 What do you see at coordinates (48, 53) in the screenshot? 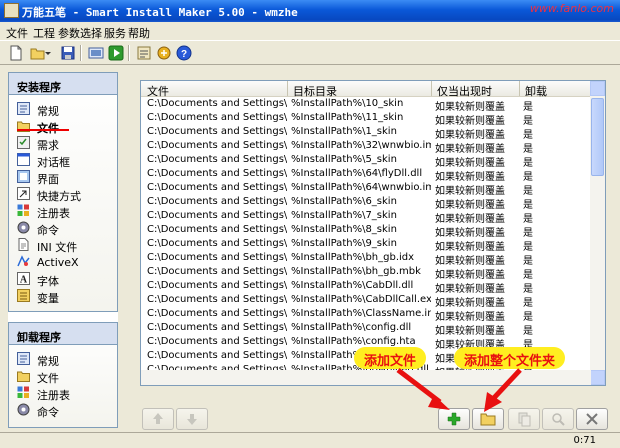
I see `chevron-down-icon` at bounding box center [48, 53].